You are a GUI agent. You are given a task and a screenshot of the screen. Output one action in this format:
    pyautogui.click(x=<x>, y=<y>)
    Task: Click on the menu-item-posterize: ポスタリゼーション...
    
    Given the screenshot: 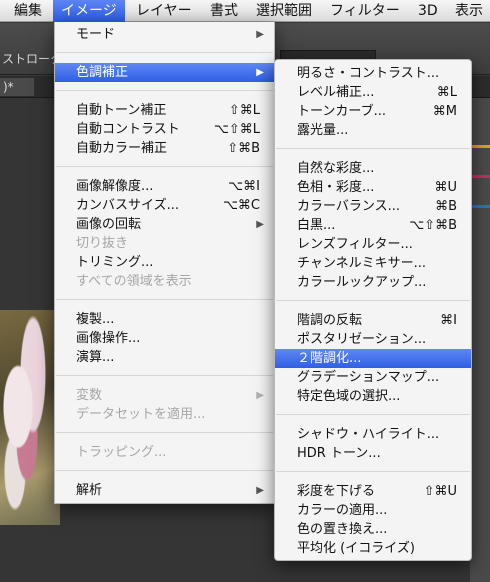 What is the action you would take?
    pyautogui.click(x=373, y=339)
    